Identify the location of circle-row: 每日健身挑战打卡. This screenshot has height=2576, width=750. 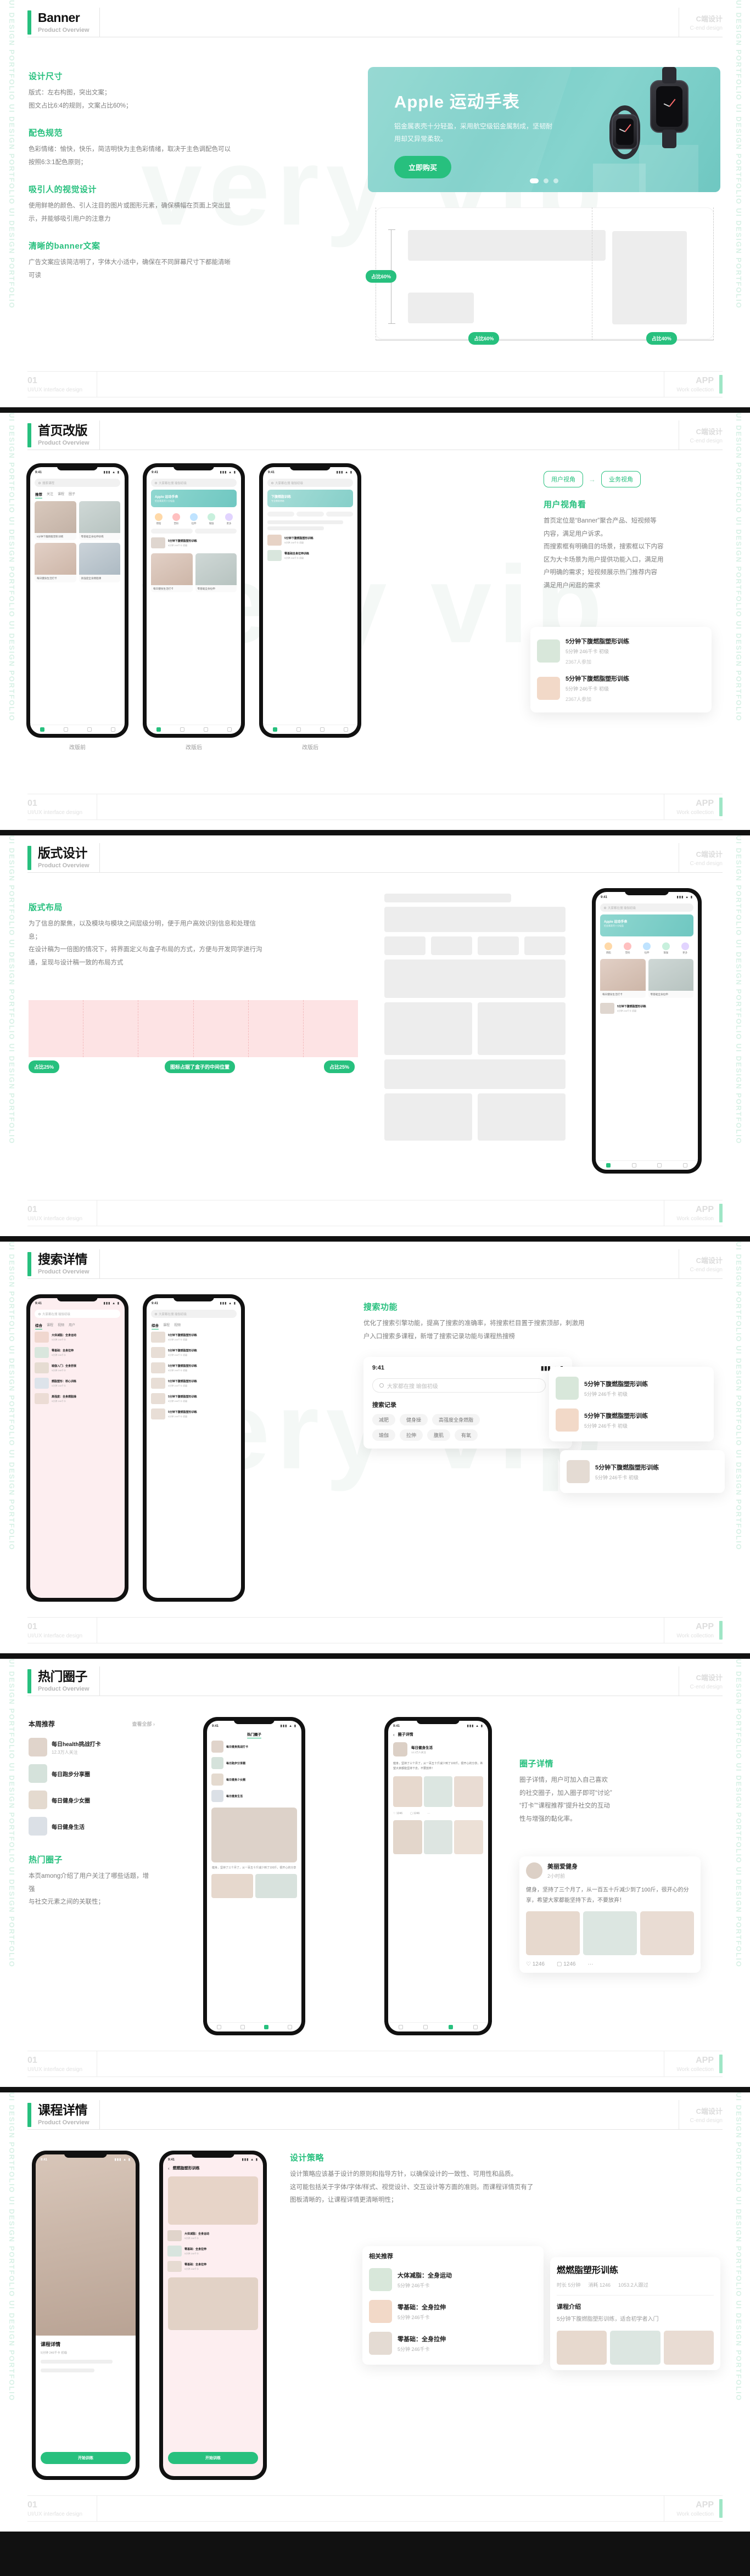
(254, 1747).